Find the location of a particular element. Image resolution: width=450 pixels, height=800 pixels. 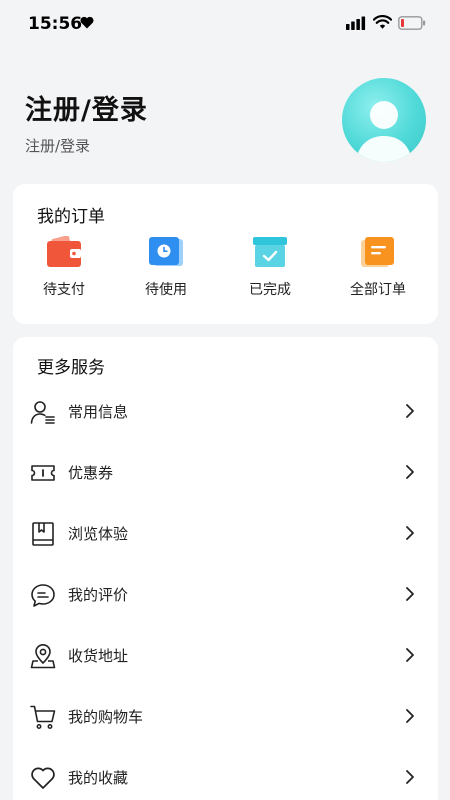

service-item-shipping-address: 收货地址 is located at coordinates (225, 656).